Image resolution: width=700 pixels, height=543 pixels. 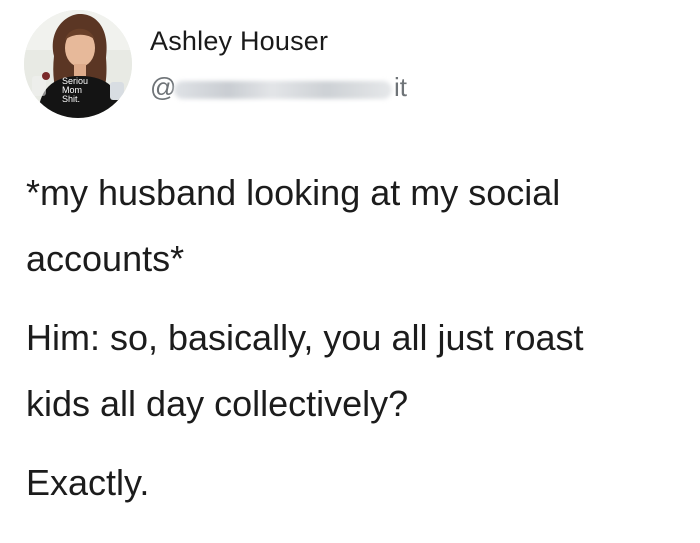 I want to click on avatar-photo: Seriou Mom Shit., so click(x=78, y=64).